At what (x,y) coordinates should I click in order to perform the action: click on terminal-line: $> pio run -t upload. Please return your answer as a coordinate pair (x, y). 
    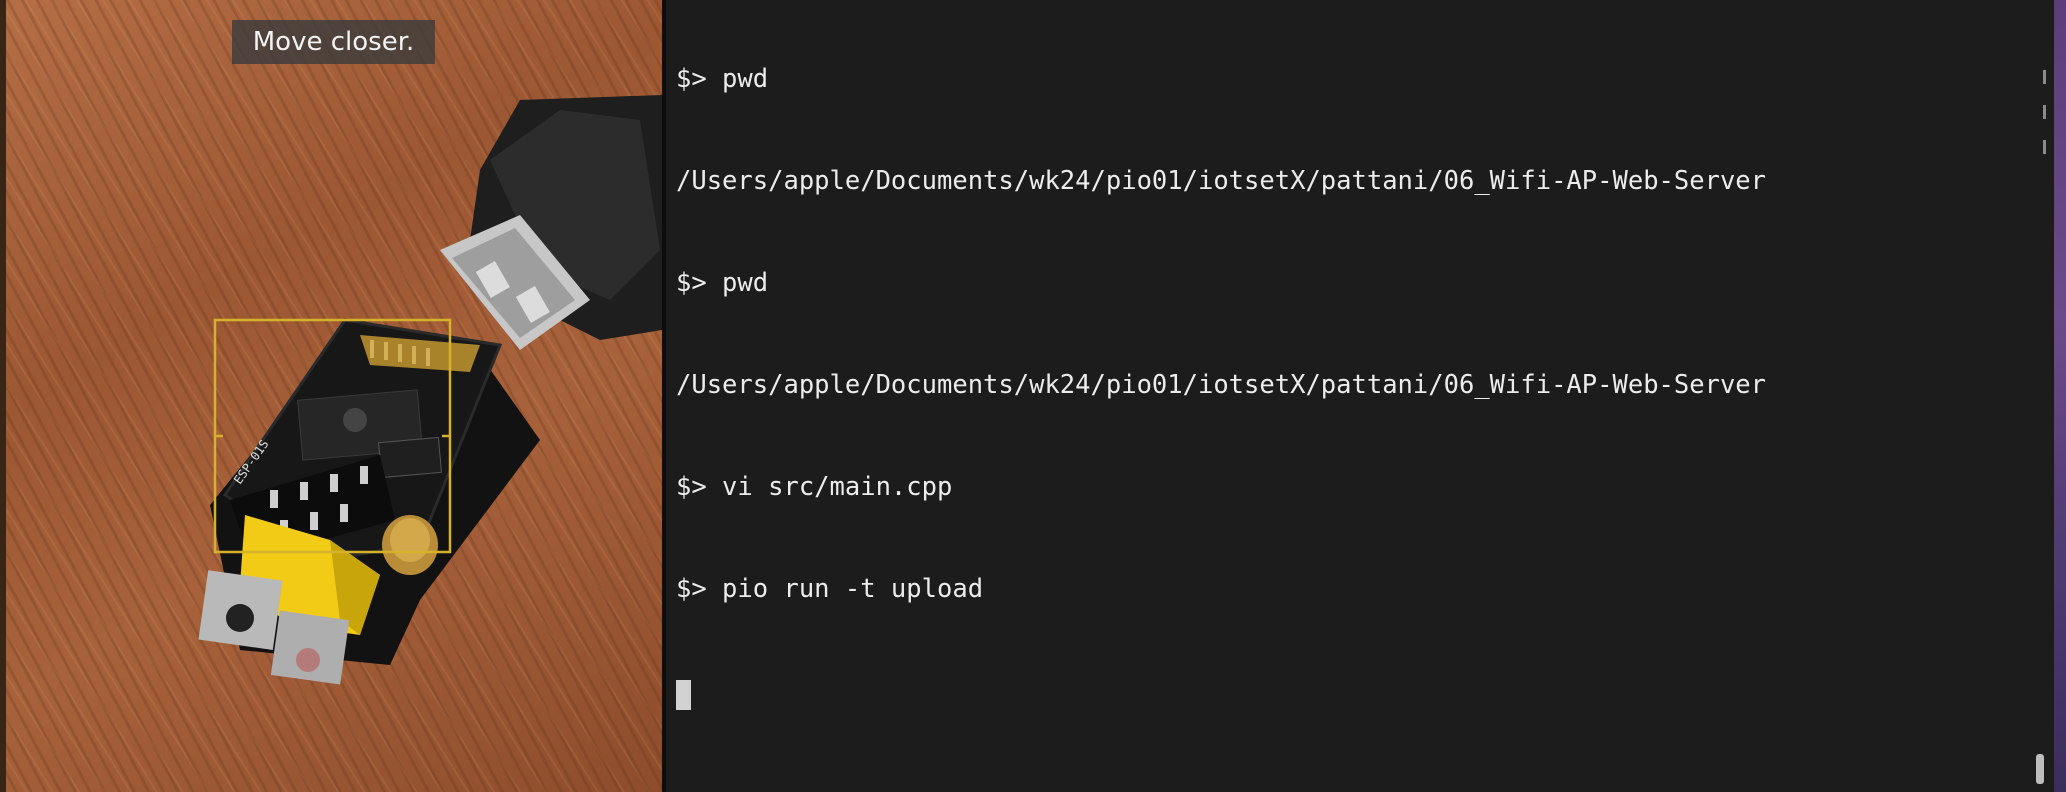
    Looking at the image, I should click on (830, 589).